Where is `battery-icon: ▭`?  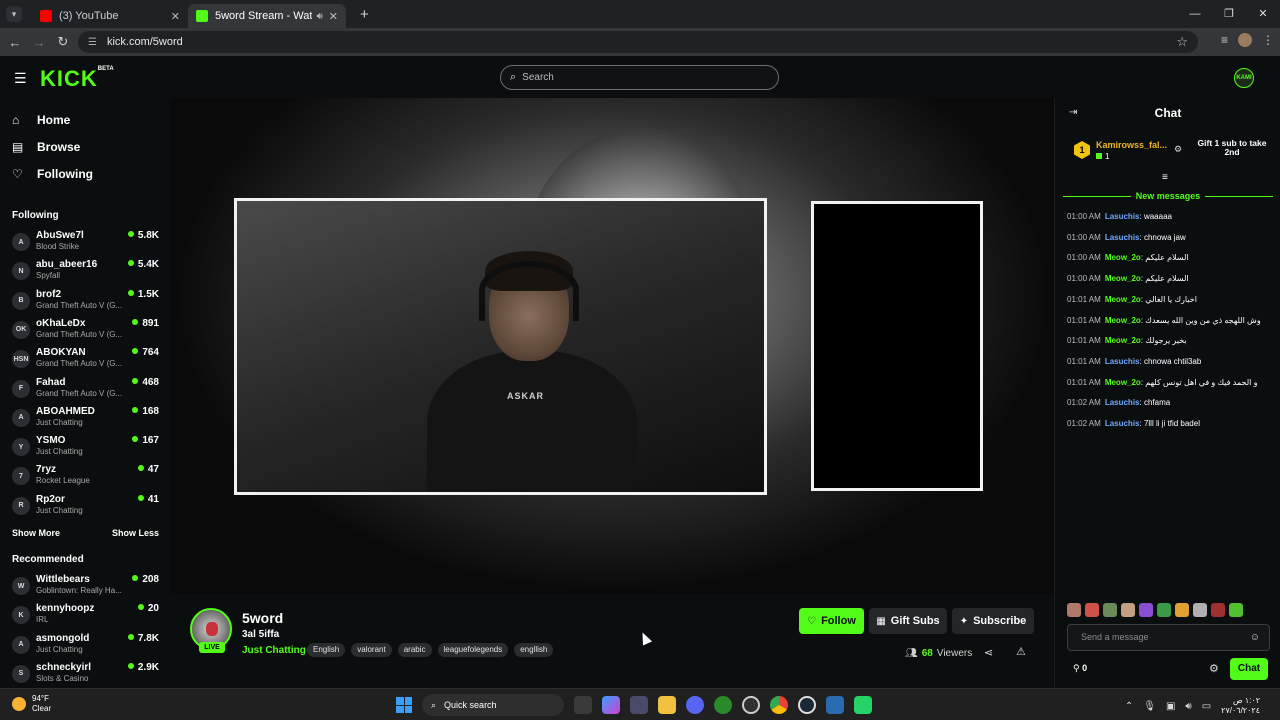 battery-icon: ▭ is located at coordinates (1206, 706).